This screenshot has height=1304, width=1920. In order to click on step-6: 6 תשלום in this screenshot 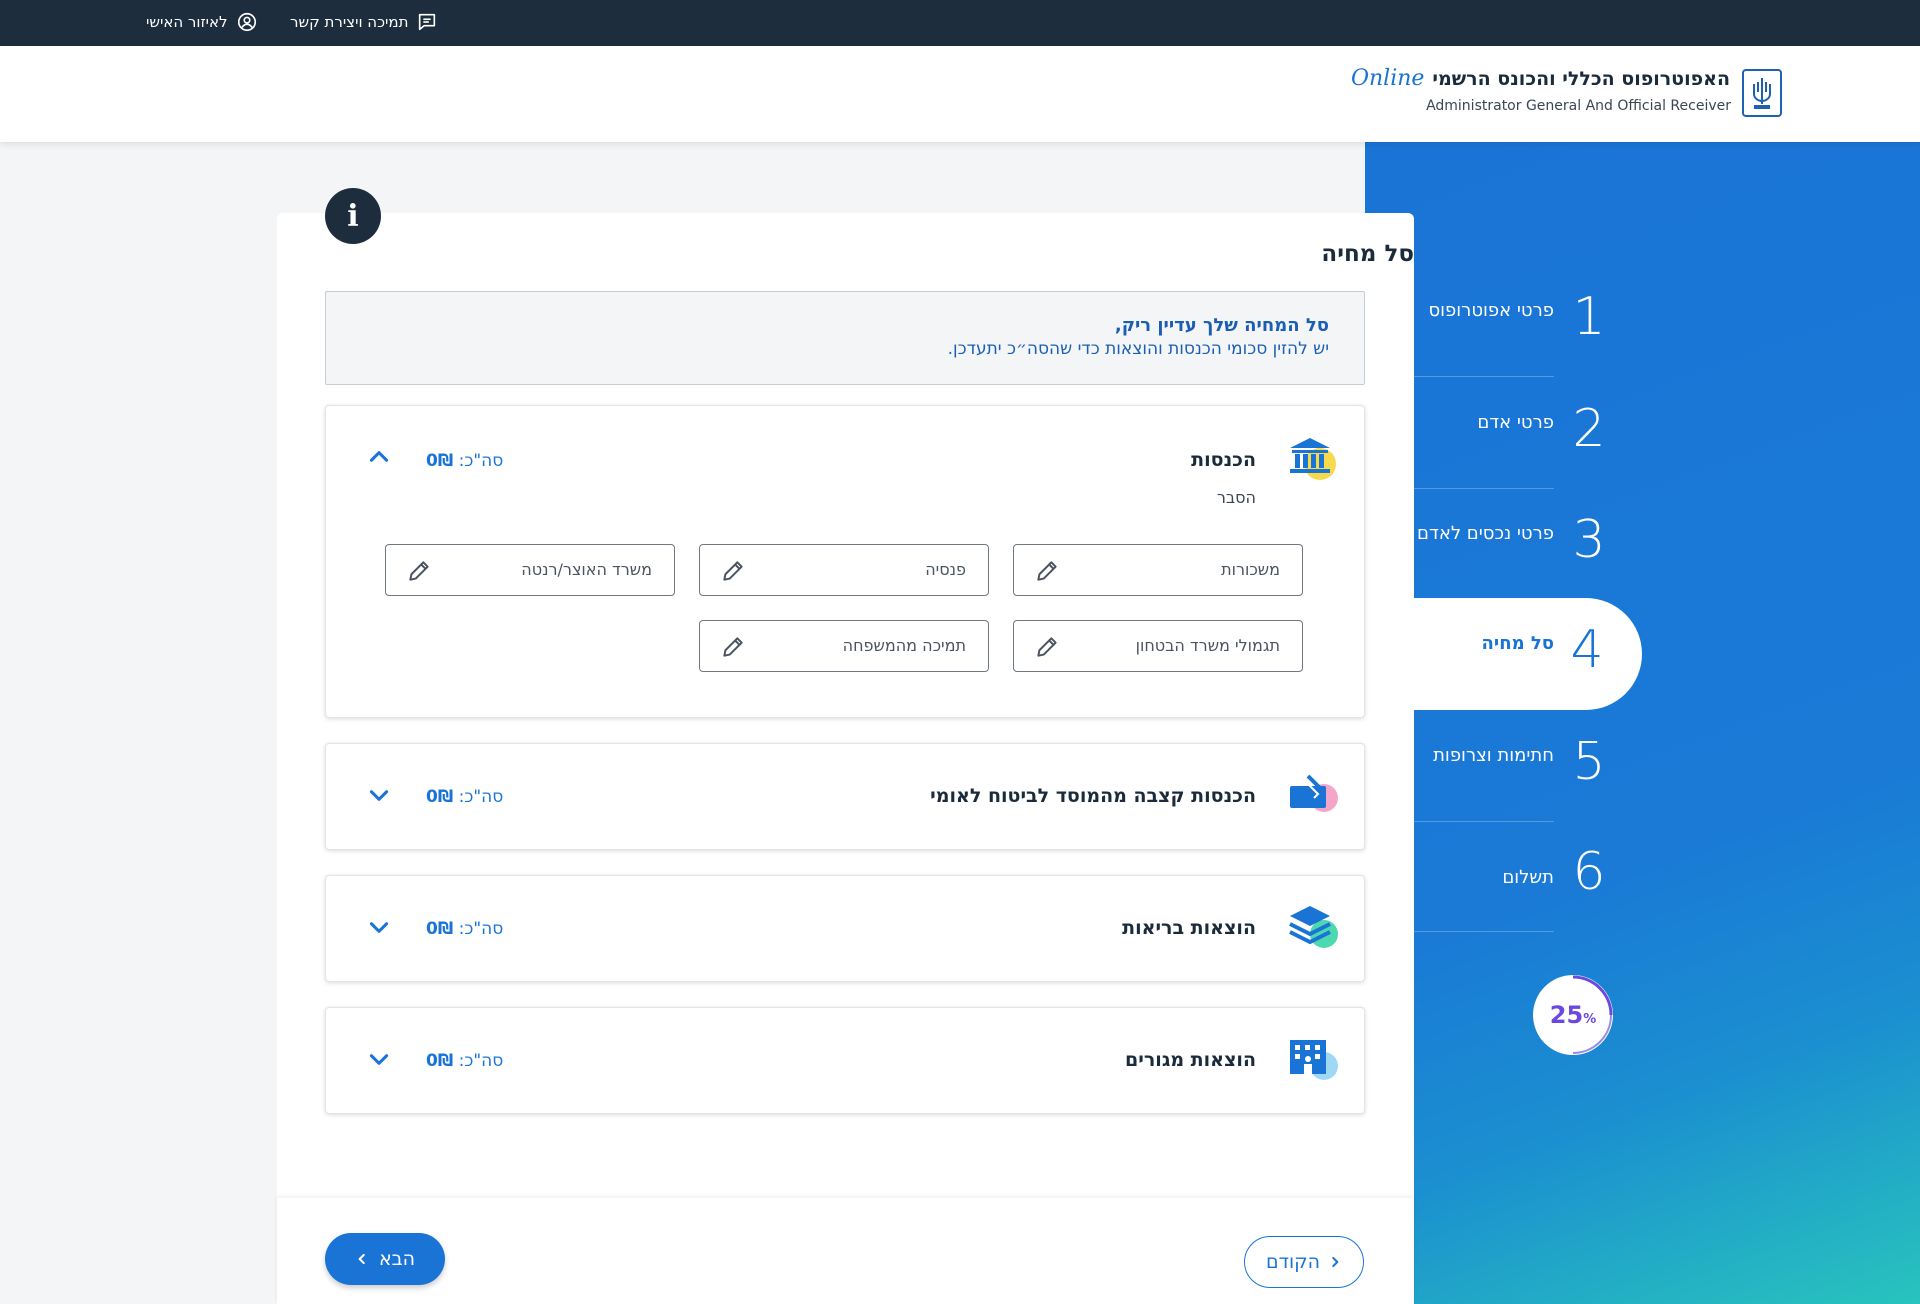, I will do `click(1509, 876)`.